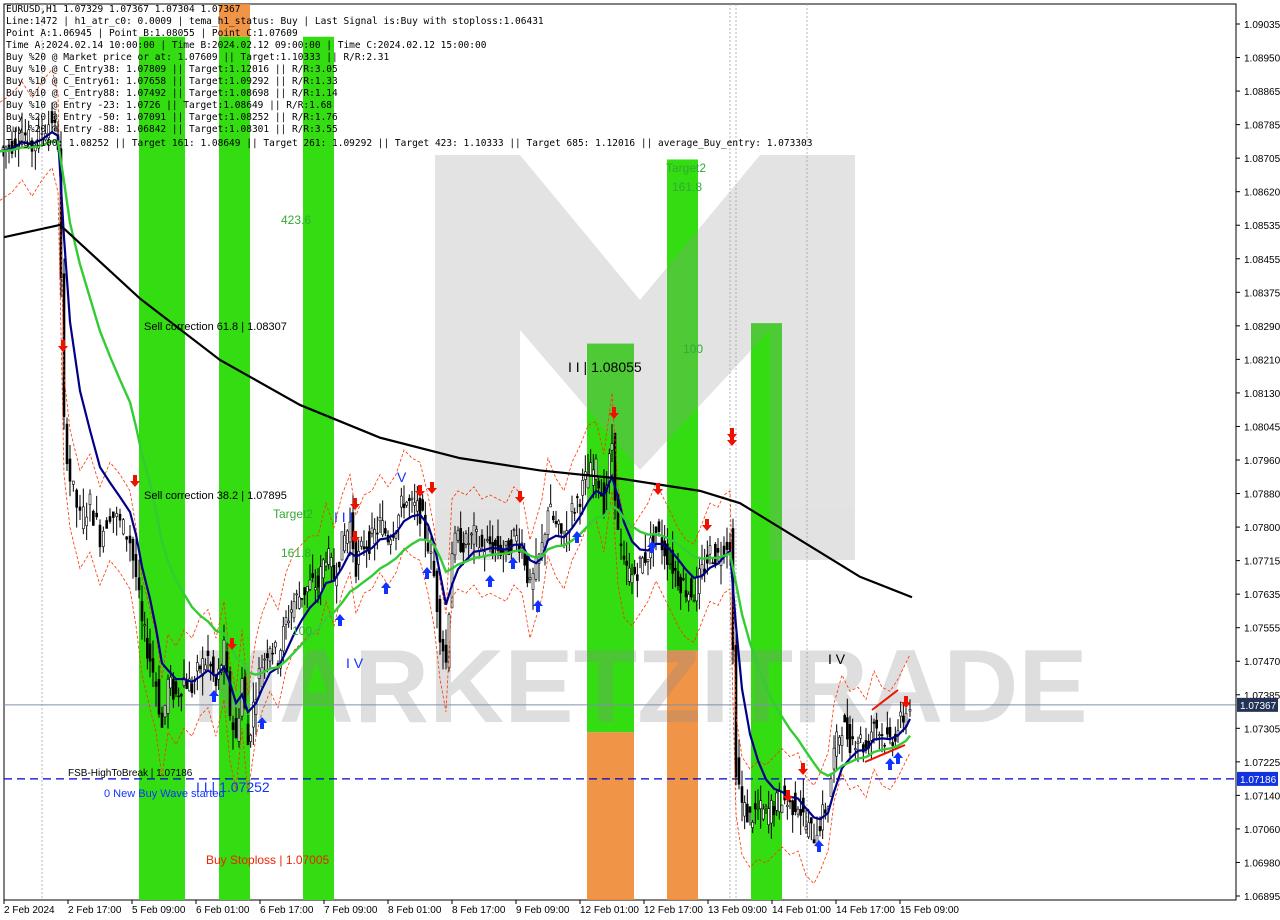 The image size is (1280, 920). I want to click on fsb-label: FSB-HighToBreak | 1.07186, so click(130, 773).